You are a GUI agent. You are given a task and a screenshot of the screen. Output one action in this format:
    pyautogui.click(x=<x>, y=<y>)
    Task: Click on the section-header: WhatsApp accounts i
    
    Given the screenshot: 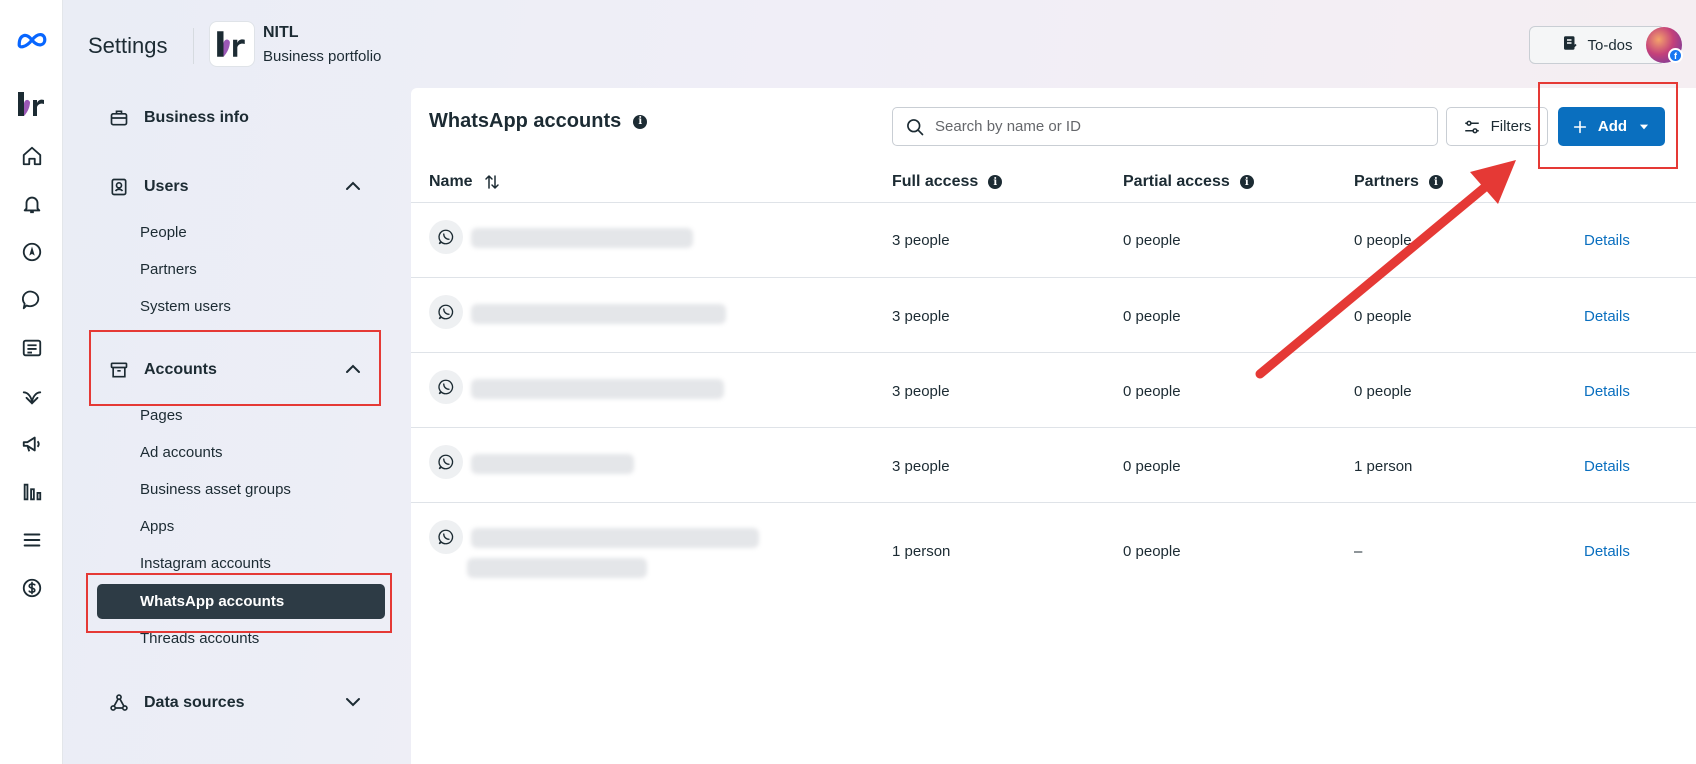 What is the action you would take?
    pyautogui.click(x=538, y=121)
    